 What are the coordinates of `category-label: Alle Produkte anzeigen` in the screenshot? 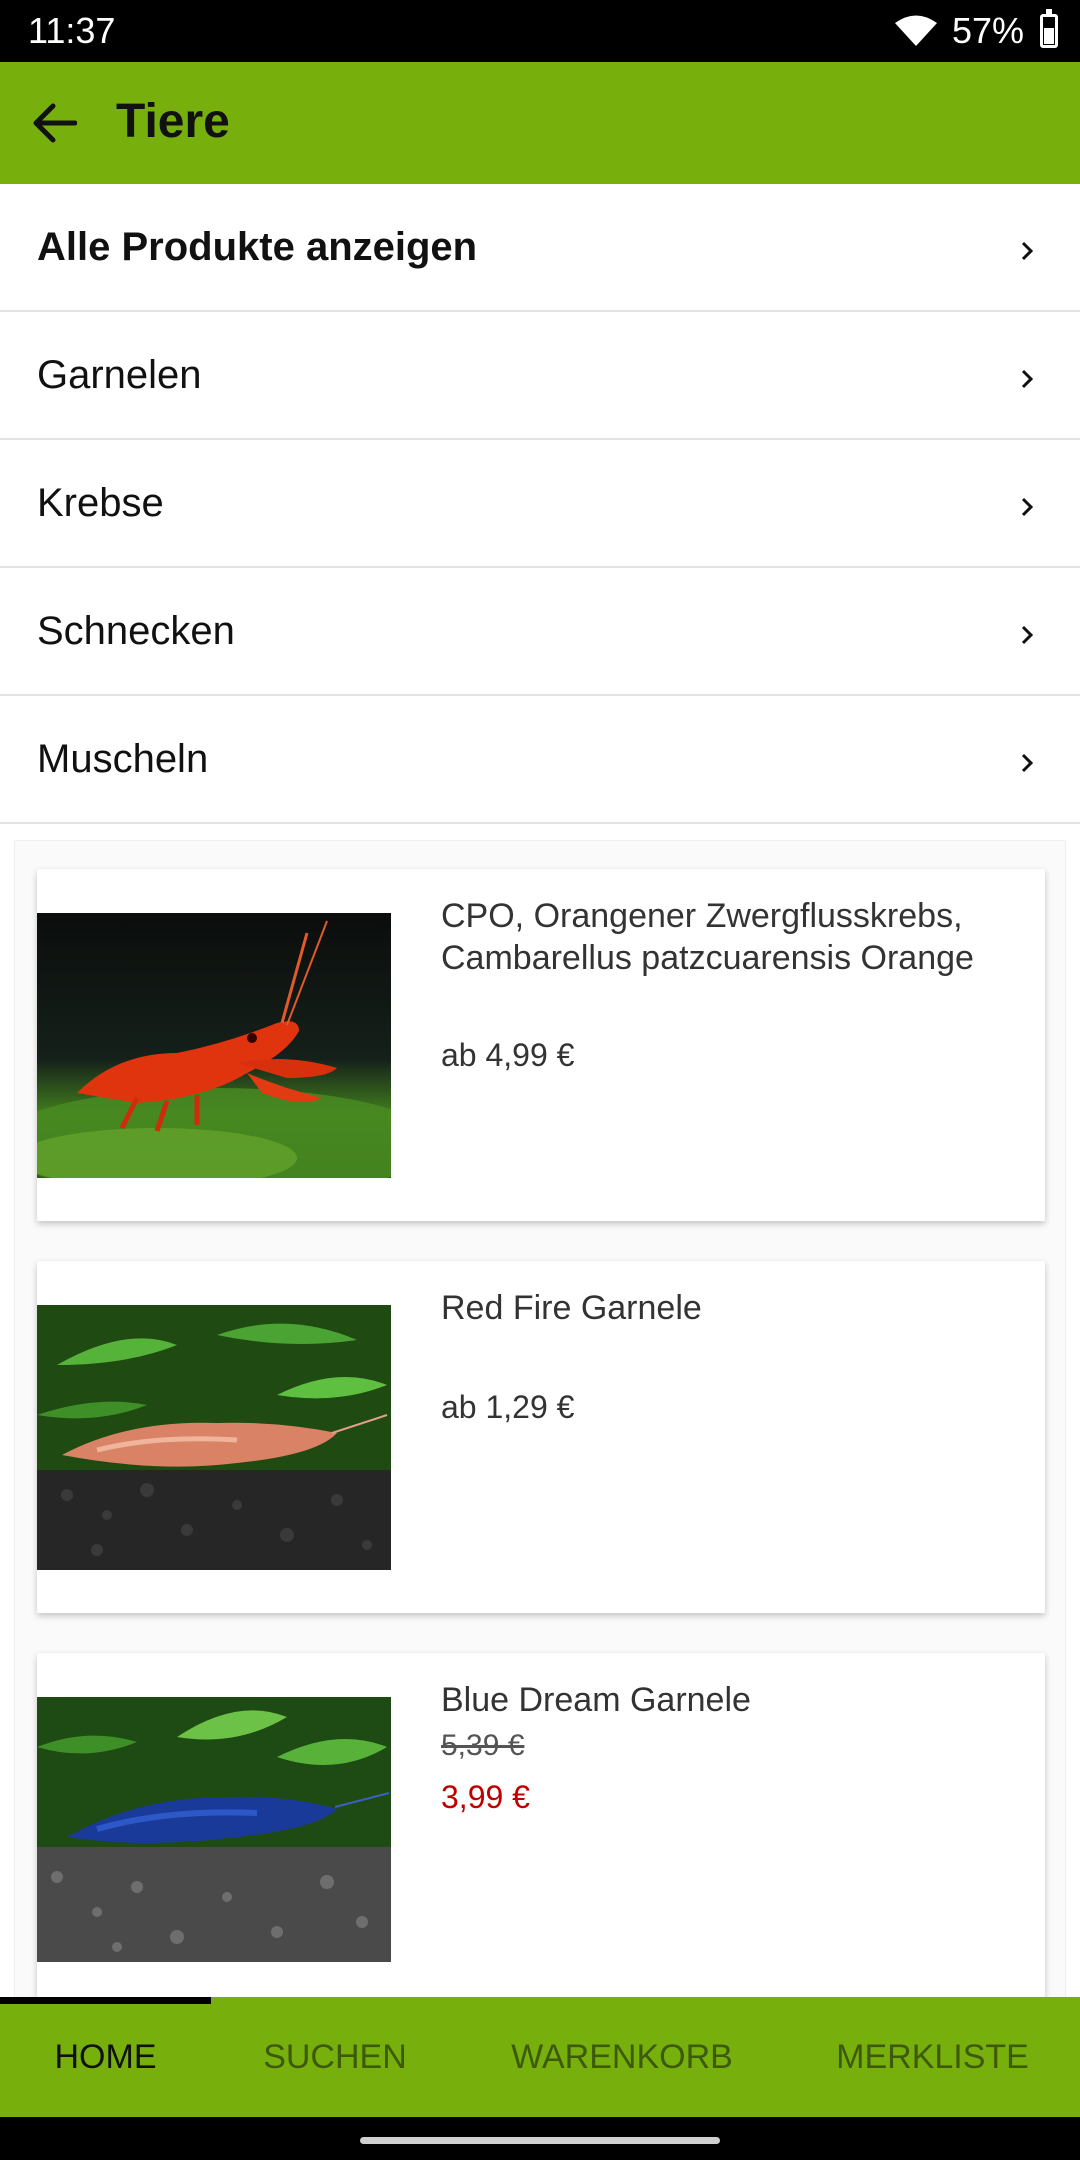 It's located at (257, 246).